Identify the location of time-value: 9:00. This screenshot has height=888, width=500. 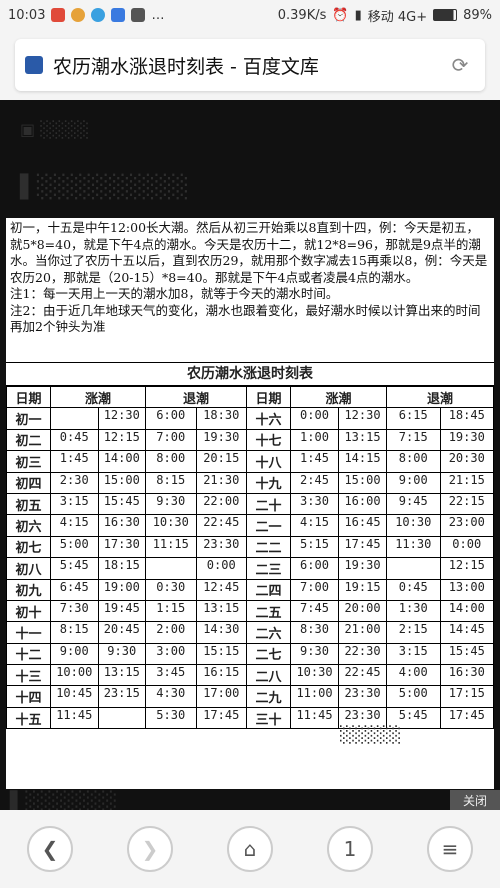
(414, 483).